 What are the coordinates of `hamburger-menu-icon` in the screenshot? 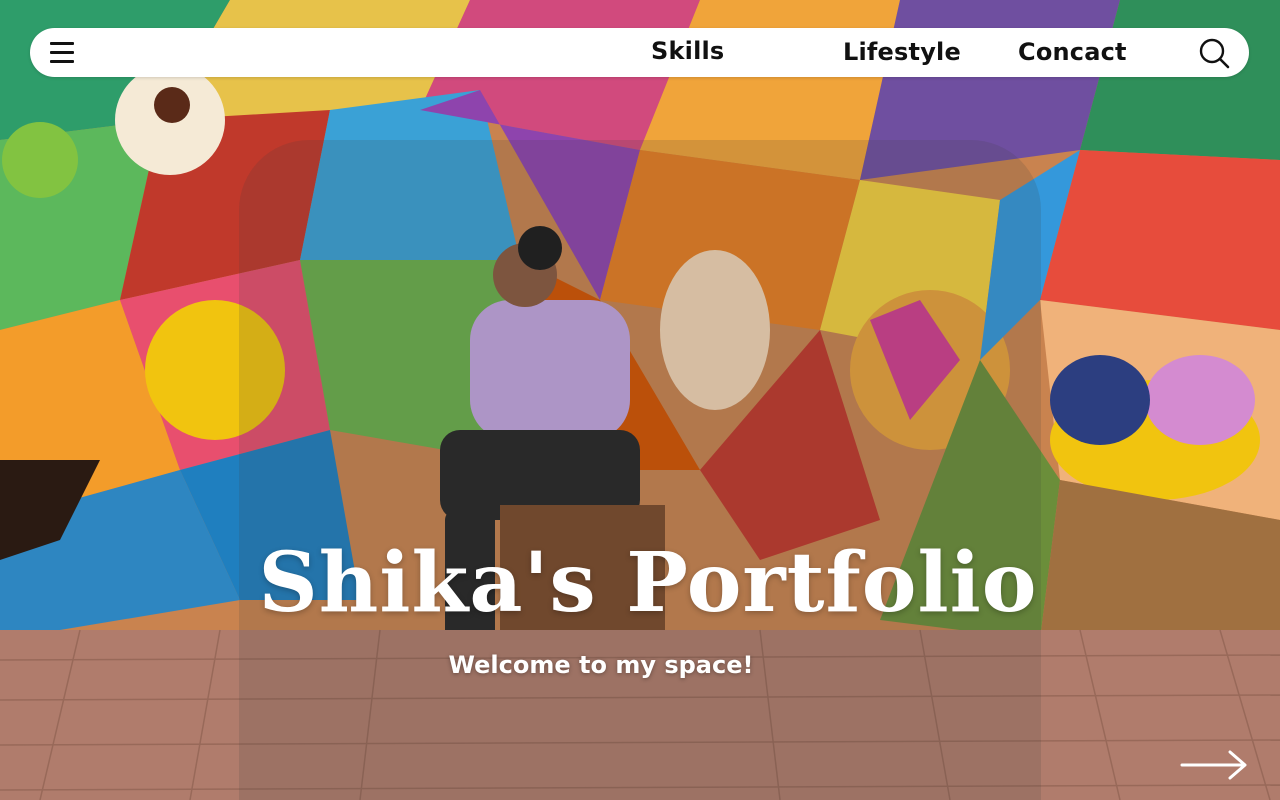 It's located at (62, 53).